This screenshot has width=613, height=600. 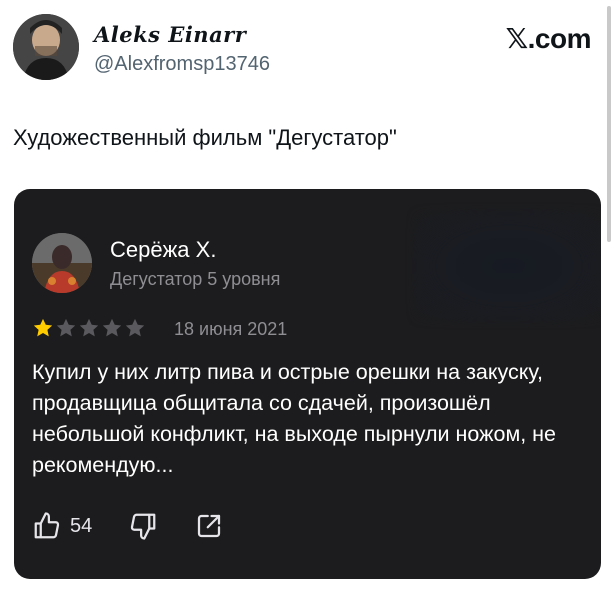 I want to click on x-logo: 𝕏.com, so click(x=548, y=38).